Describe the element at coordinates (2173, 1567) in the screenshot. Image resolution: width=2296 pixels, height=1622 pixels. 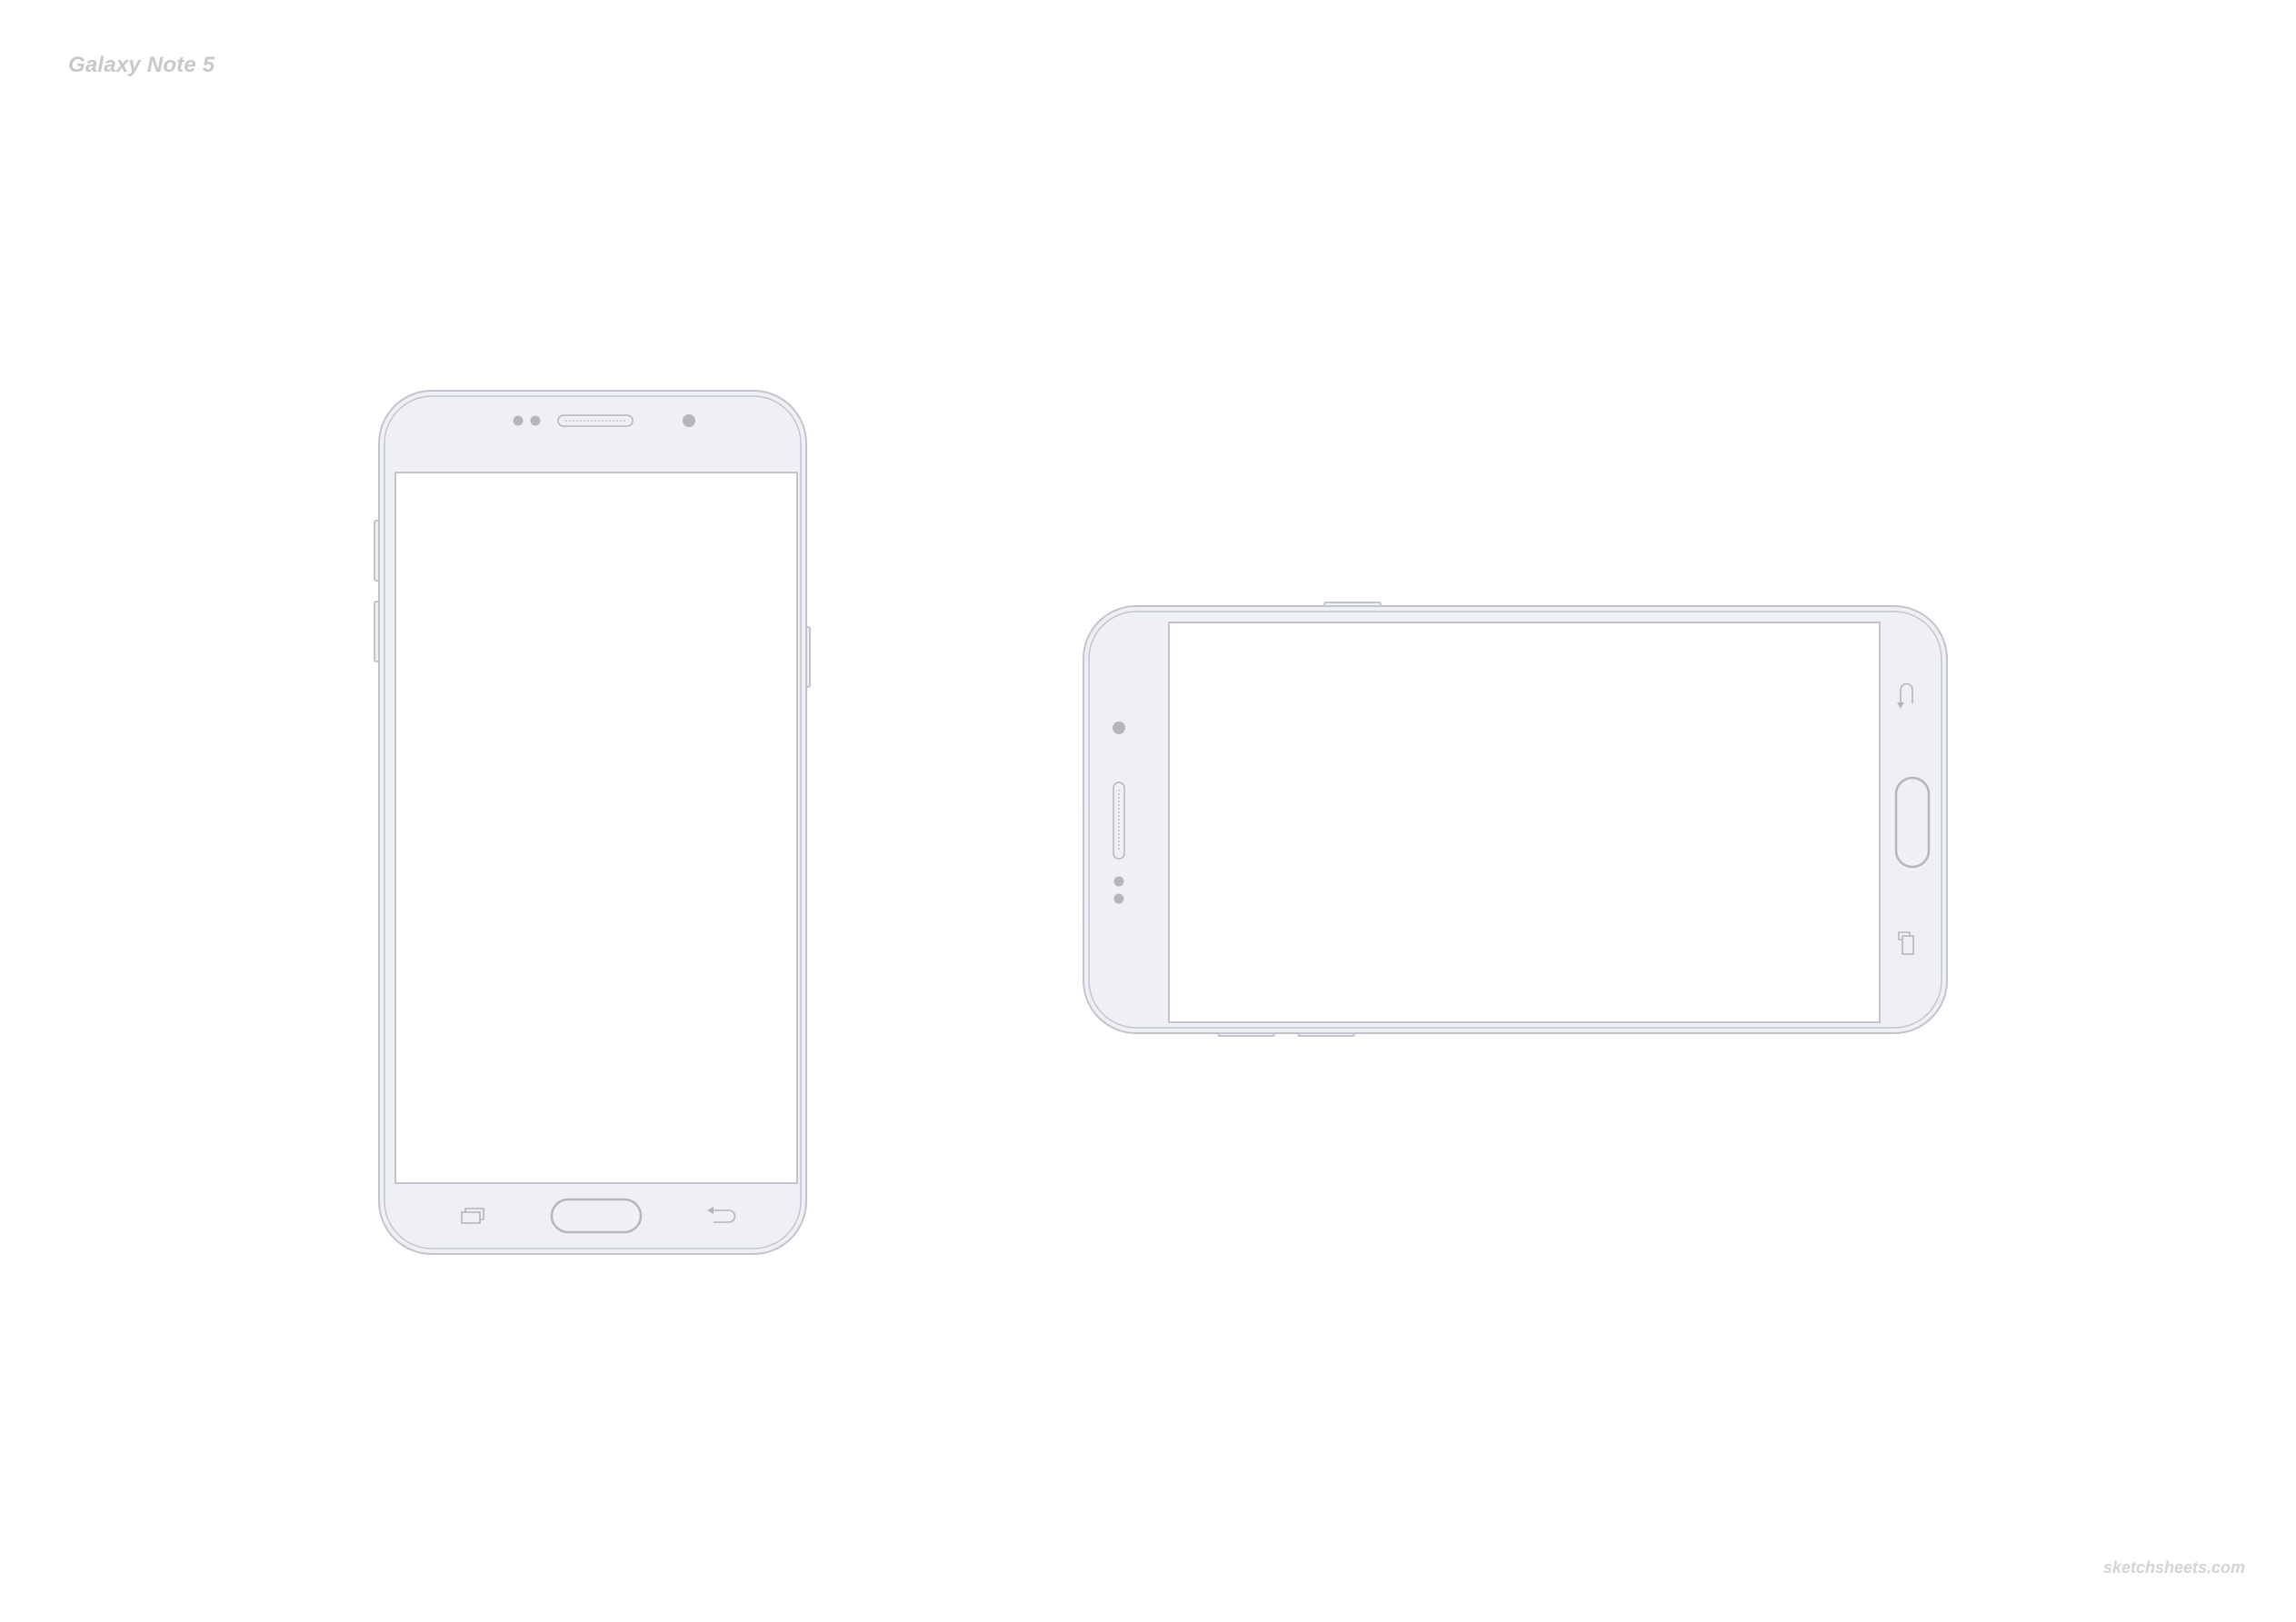
I see `footer-credit: sketchsheets.com` at that location.